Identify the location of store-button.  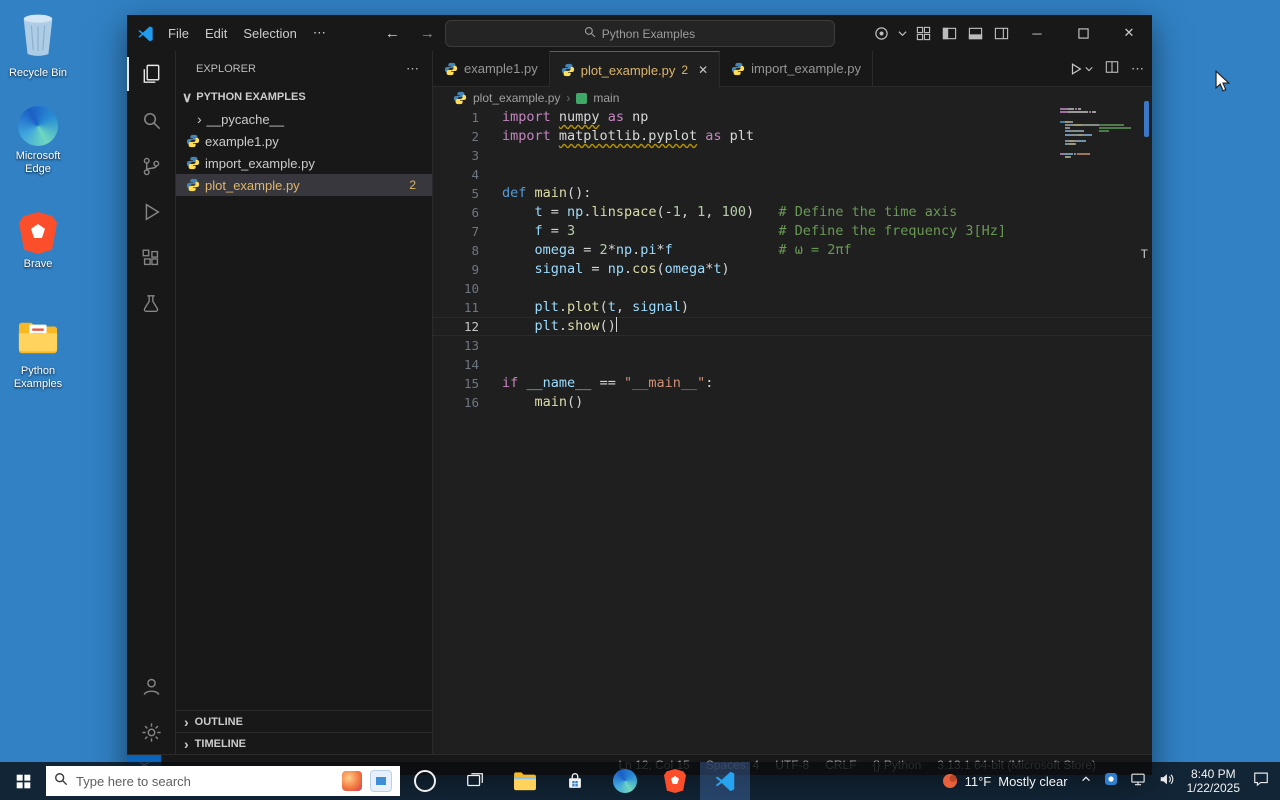
(575, 781).